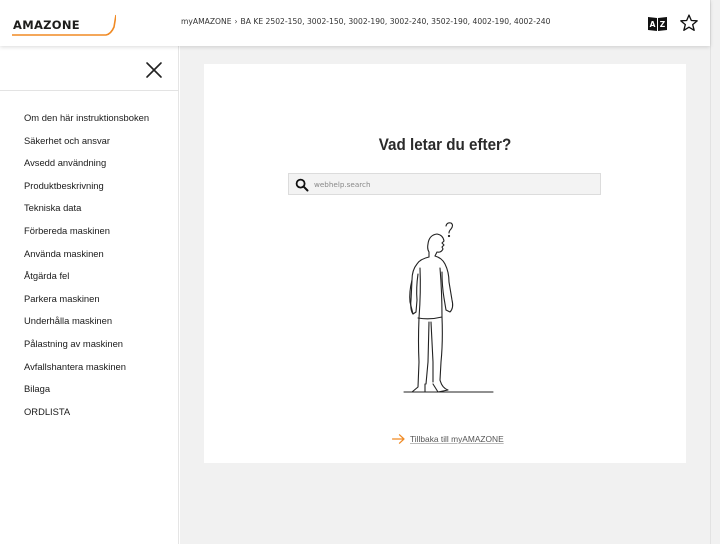  I want to click on close-icon, so click(154, 70).